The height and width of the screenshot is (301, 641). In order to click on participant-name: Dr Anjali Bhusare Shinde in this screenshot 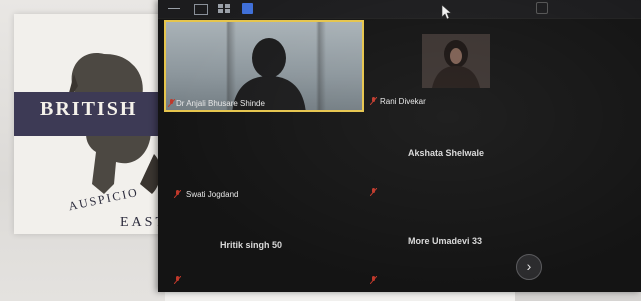, I will do `click(220, 103)`.